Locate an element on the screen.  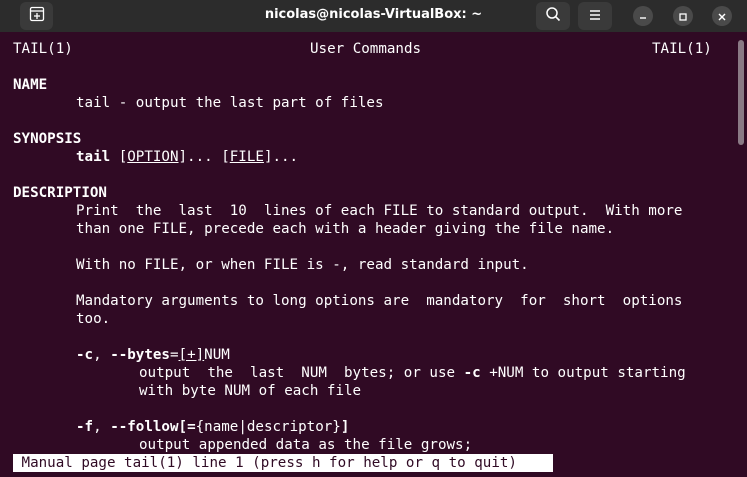
option-f-short: -f is located at coordinates (85, 427).